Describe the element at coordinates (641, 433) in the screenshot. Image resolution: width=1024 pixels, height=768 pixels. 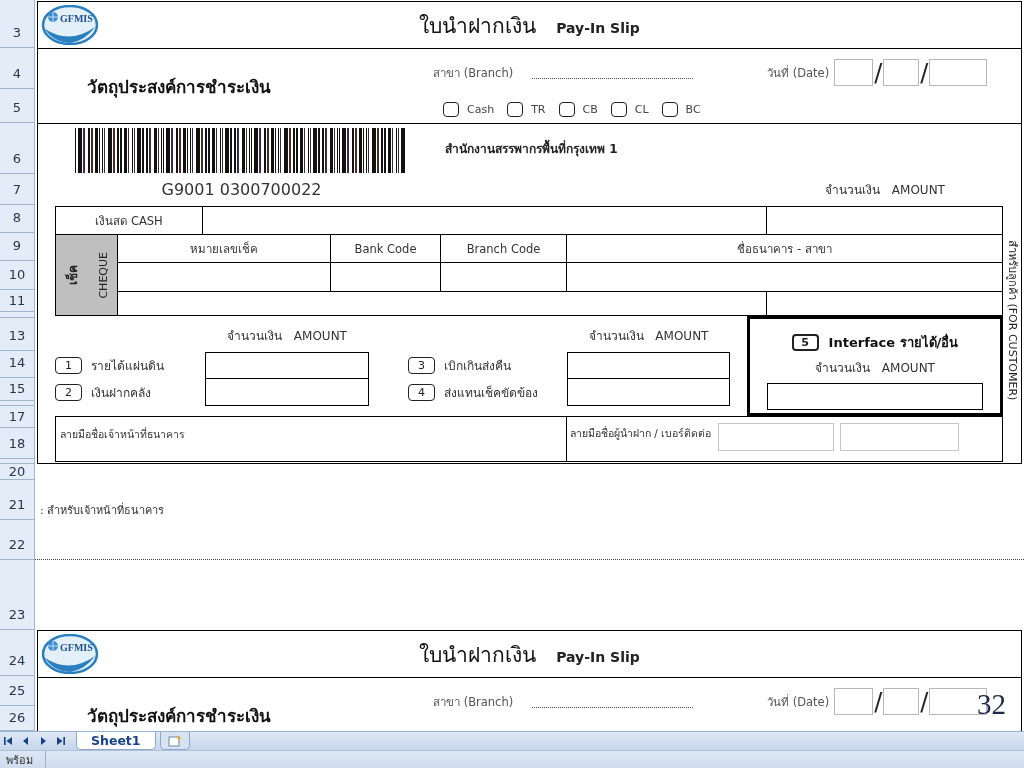
I see `signature-label: ลายมือชื่อผู้นำฝาก / เบอร์ติดต่อ` at that location.